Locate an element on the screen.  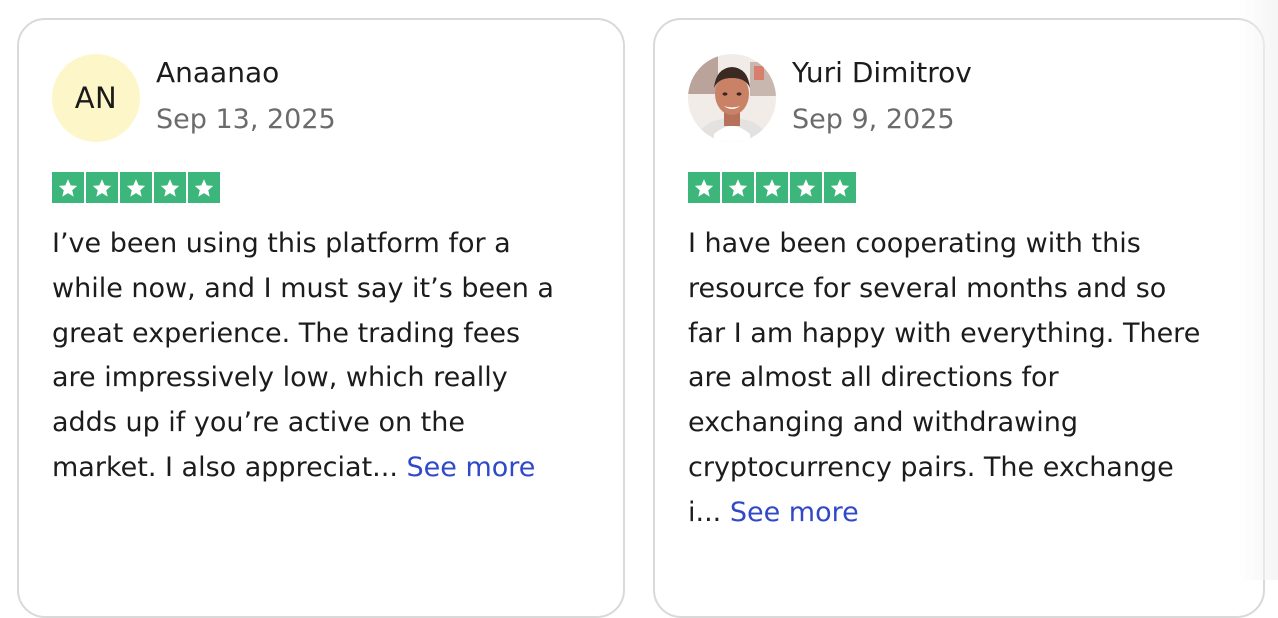
reviewer-name: Anaanao is located at coordinates (218, 72).